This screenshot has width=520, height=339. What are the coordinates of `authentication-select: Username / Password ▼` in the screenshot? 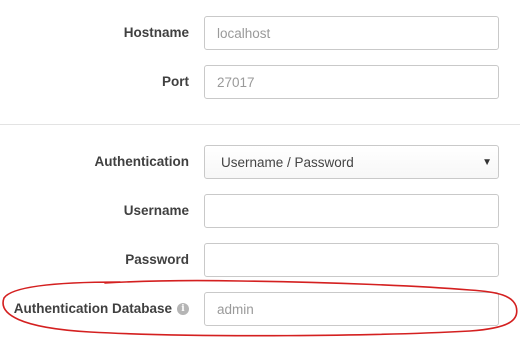 It's located at (351, 162).